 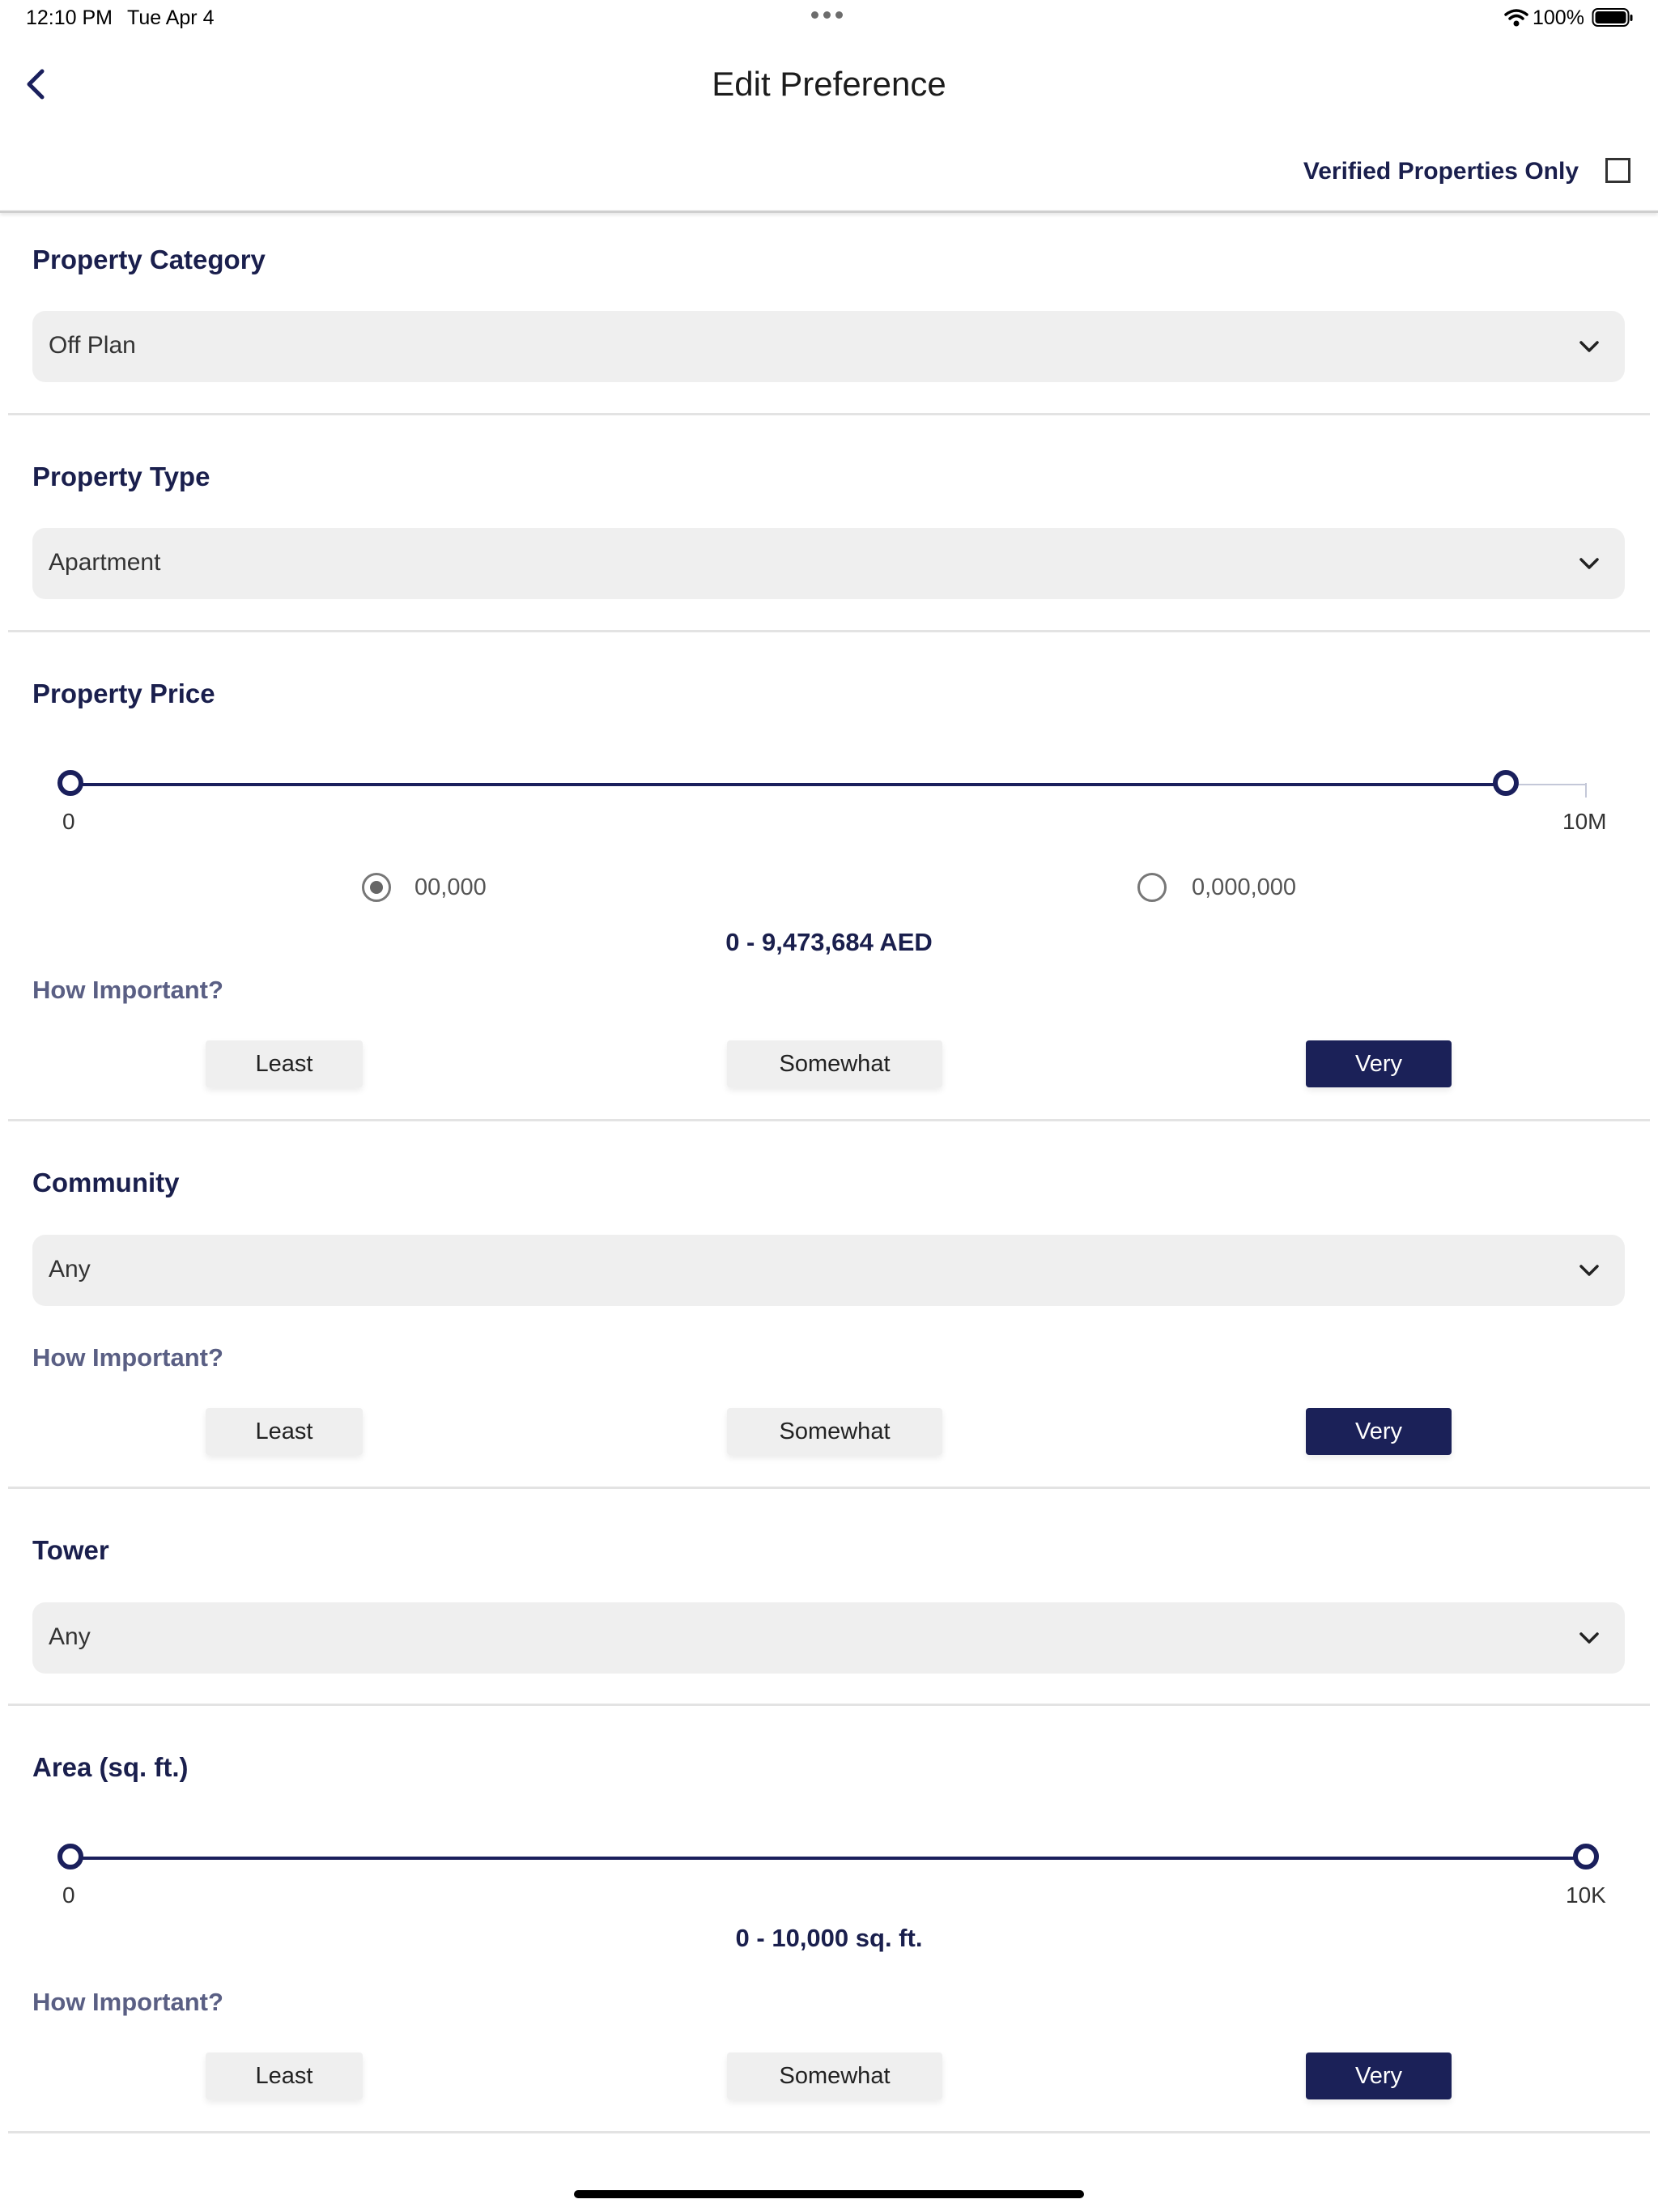 What do you see at coordinates (69, 18) in the screenshot?
I see `status-time: 12:10 PM` at bounding box center [69, 18].